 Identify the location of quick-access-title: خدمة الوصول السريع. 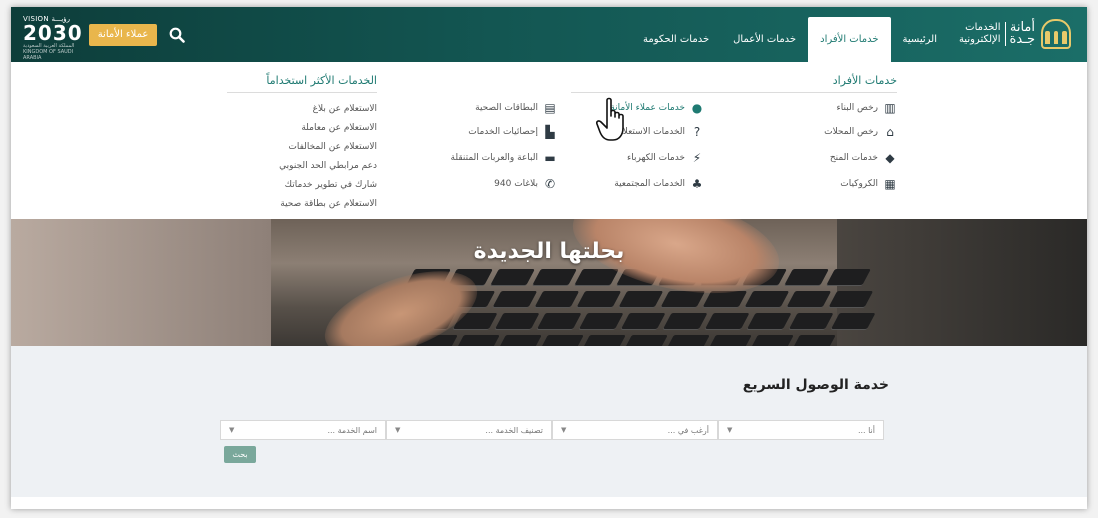
(815, 385).